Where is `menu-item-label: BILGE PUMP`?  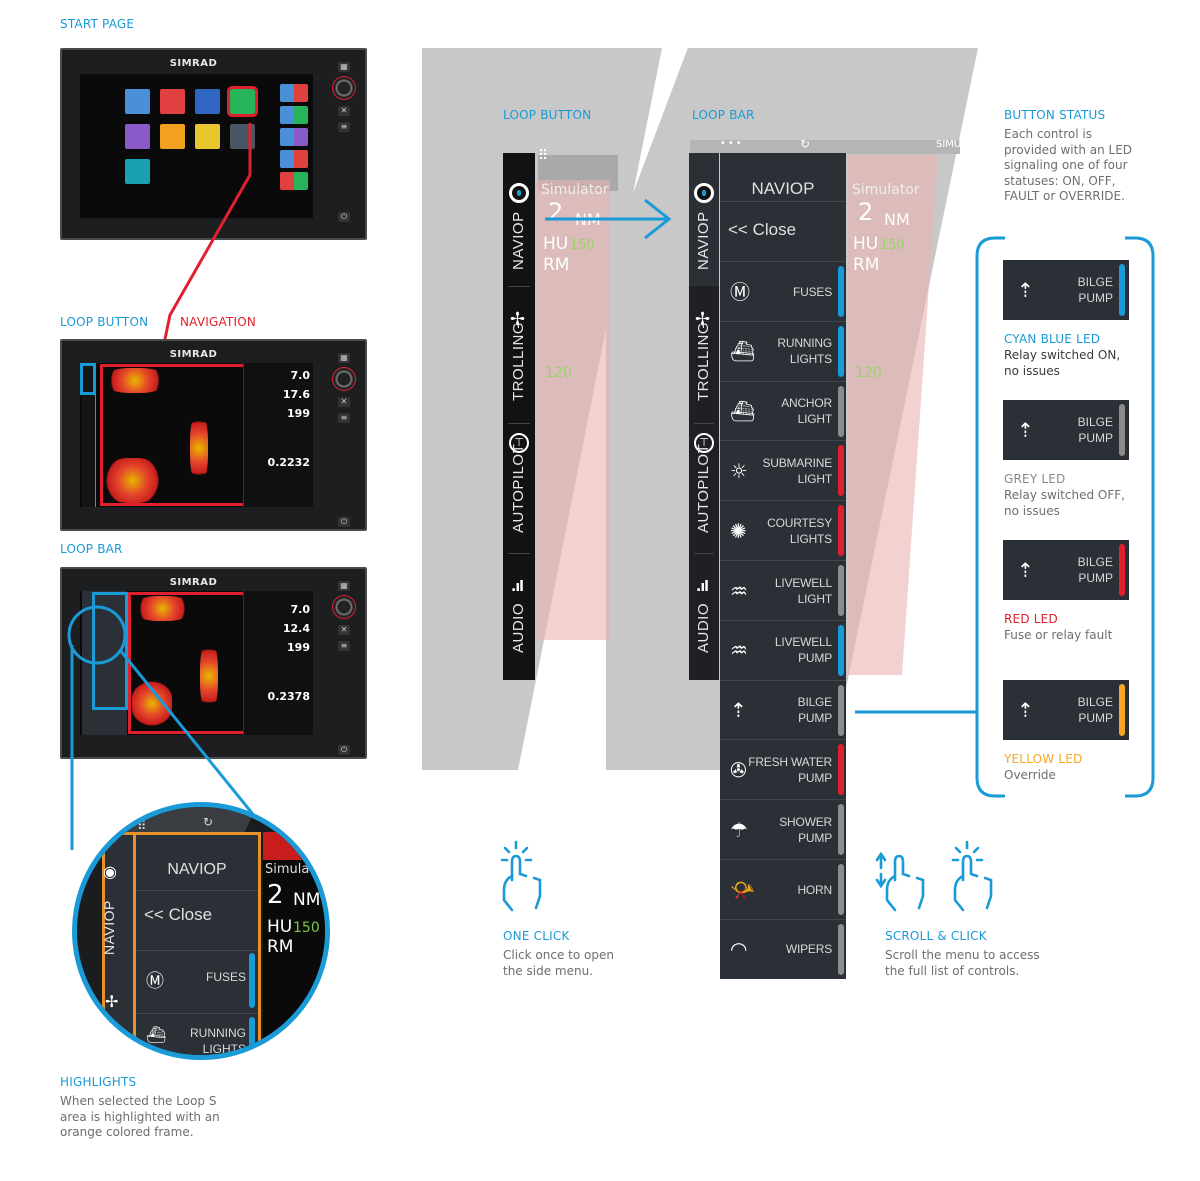
menu-item-label: BILGE PUMP is located at coordinates (815, 710).